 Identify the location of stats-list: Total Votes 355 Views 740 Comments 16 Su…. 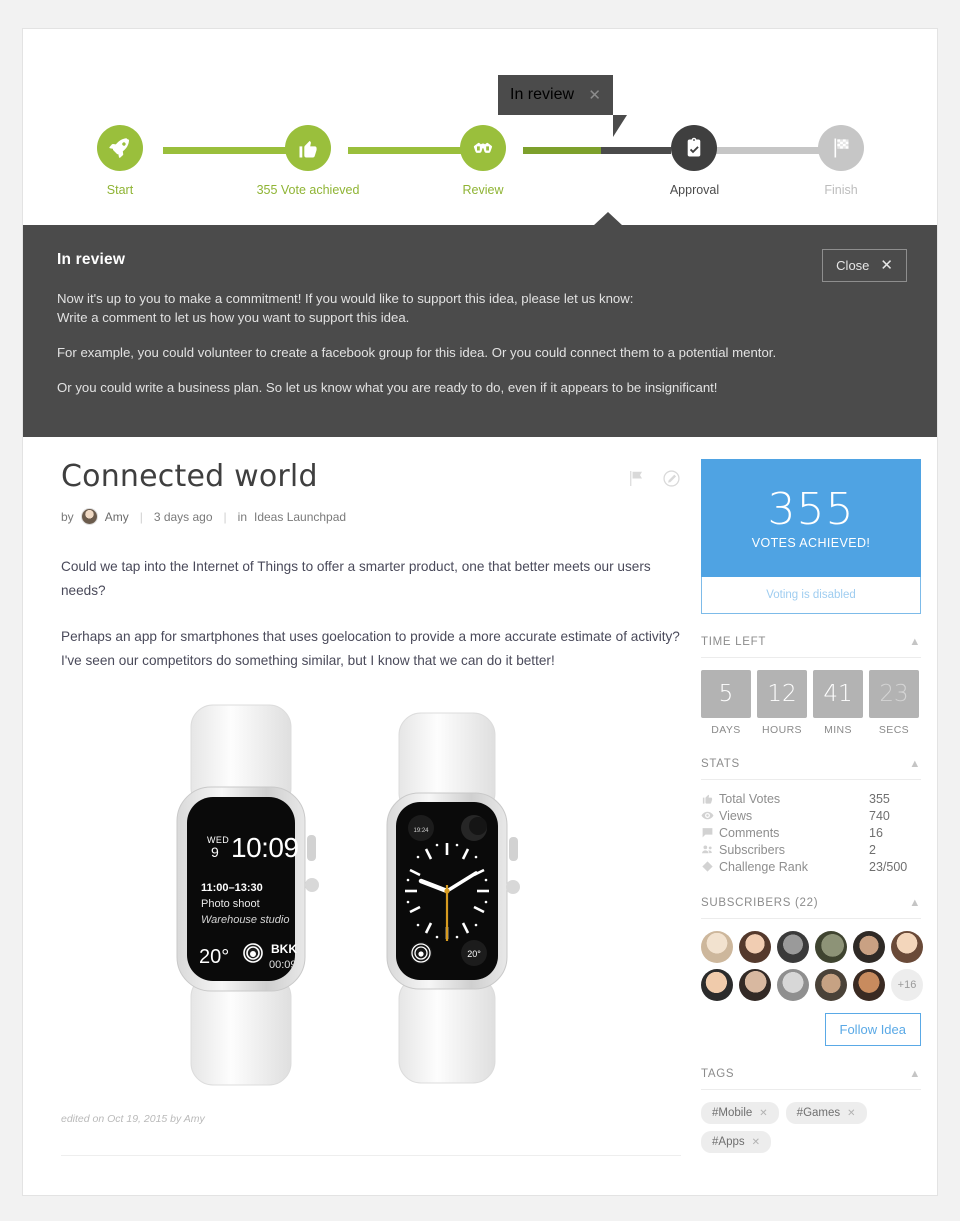
(811, 832).